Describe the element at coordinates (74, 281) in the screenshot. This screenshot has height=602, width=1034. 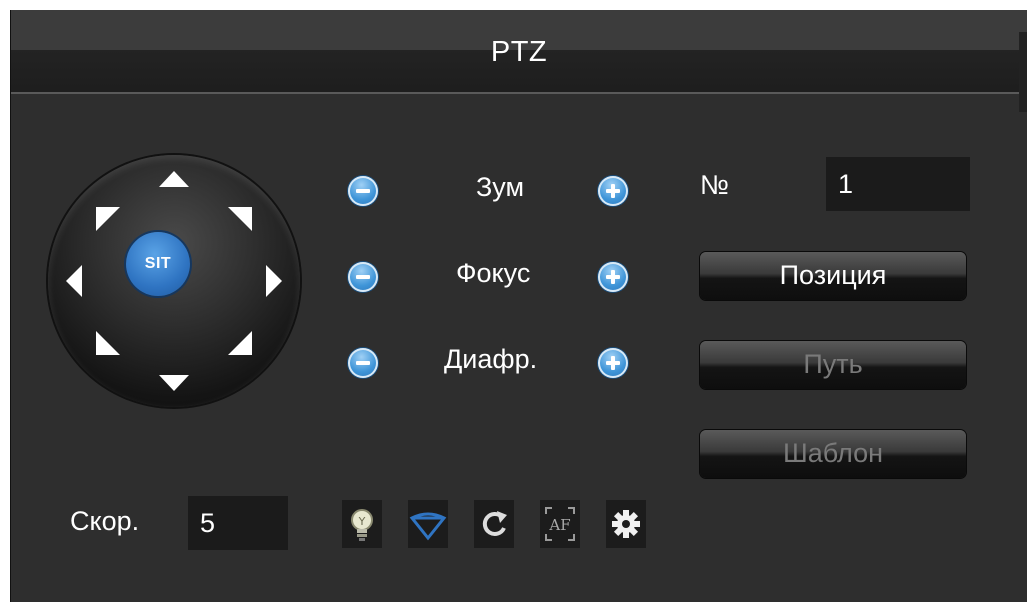
I see `arrow-left-icon` at that location.